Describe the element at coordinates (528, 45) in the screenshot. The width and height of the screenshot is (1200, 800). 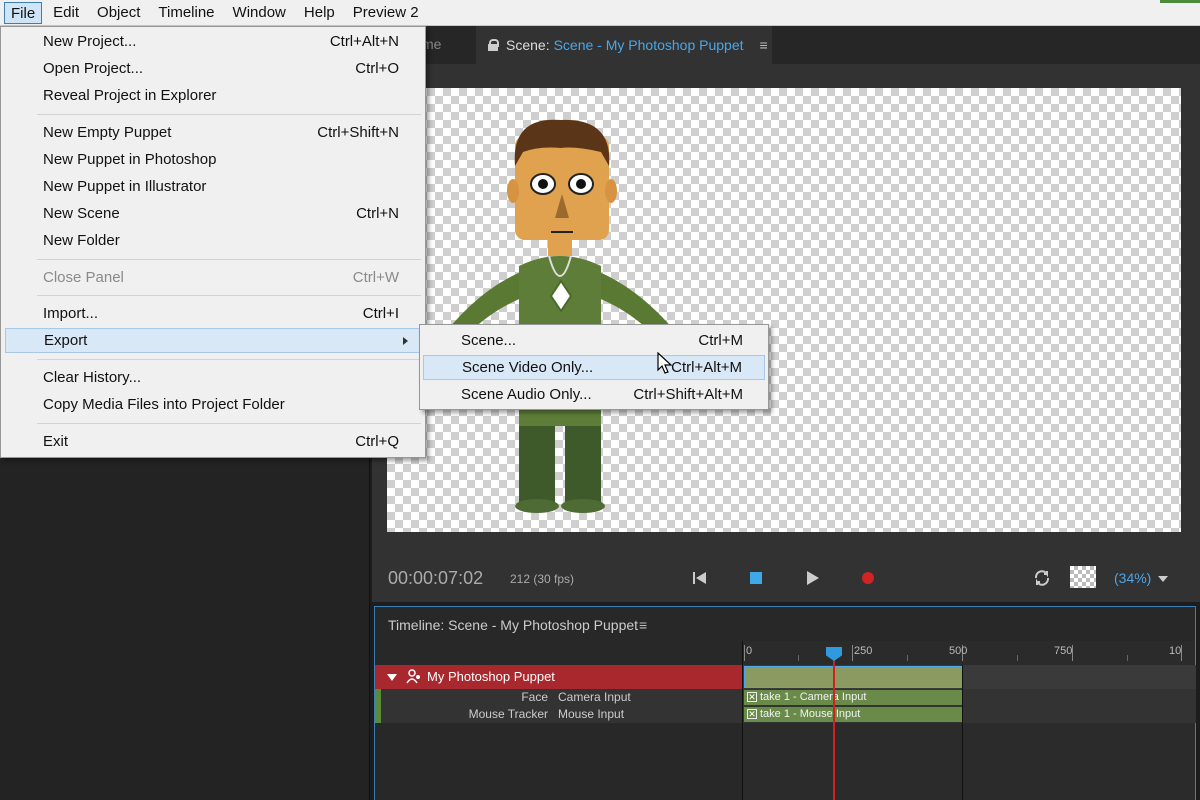
I see `tab-scene-label: Scene:` at that location.